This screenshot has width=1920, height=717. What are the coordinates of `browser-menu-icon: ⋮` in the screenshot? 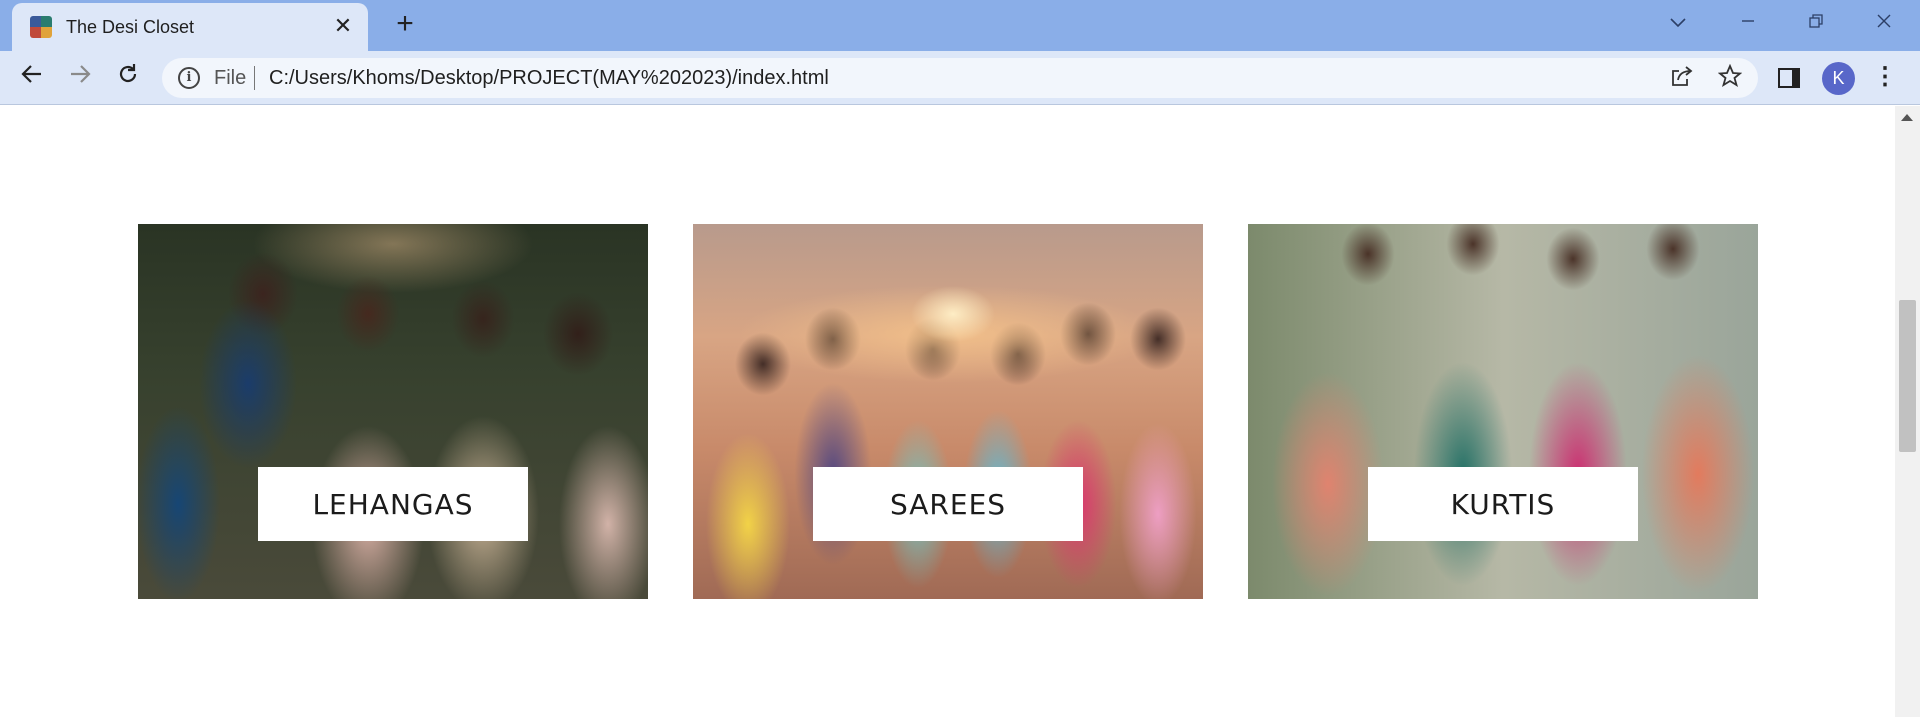 It's located at (1885, 78).